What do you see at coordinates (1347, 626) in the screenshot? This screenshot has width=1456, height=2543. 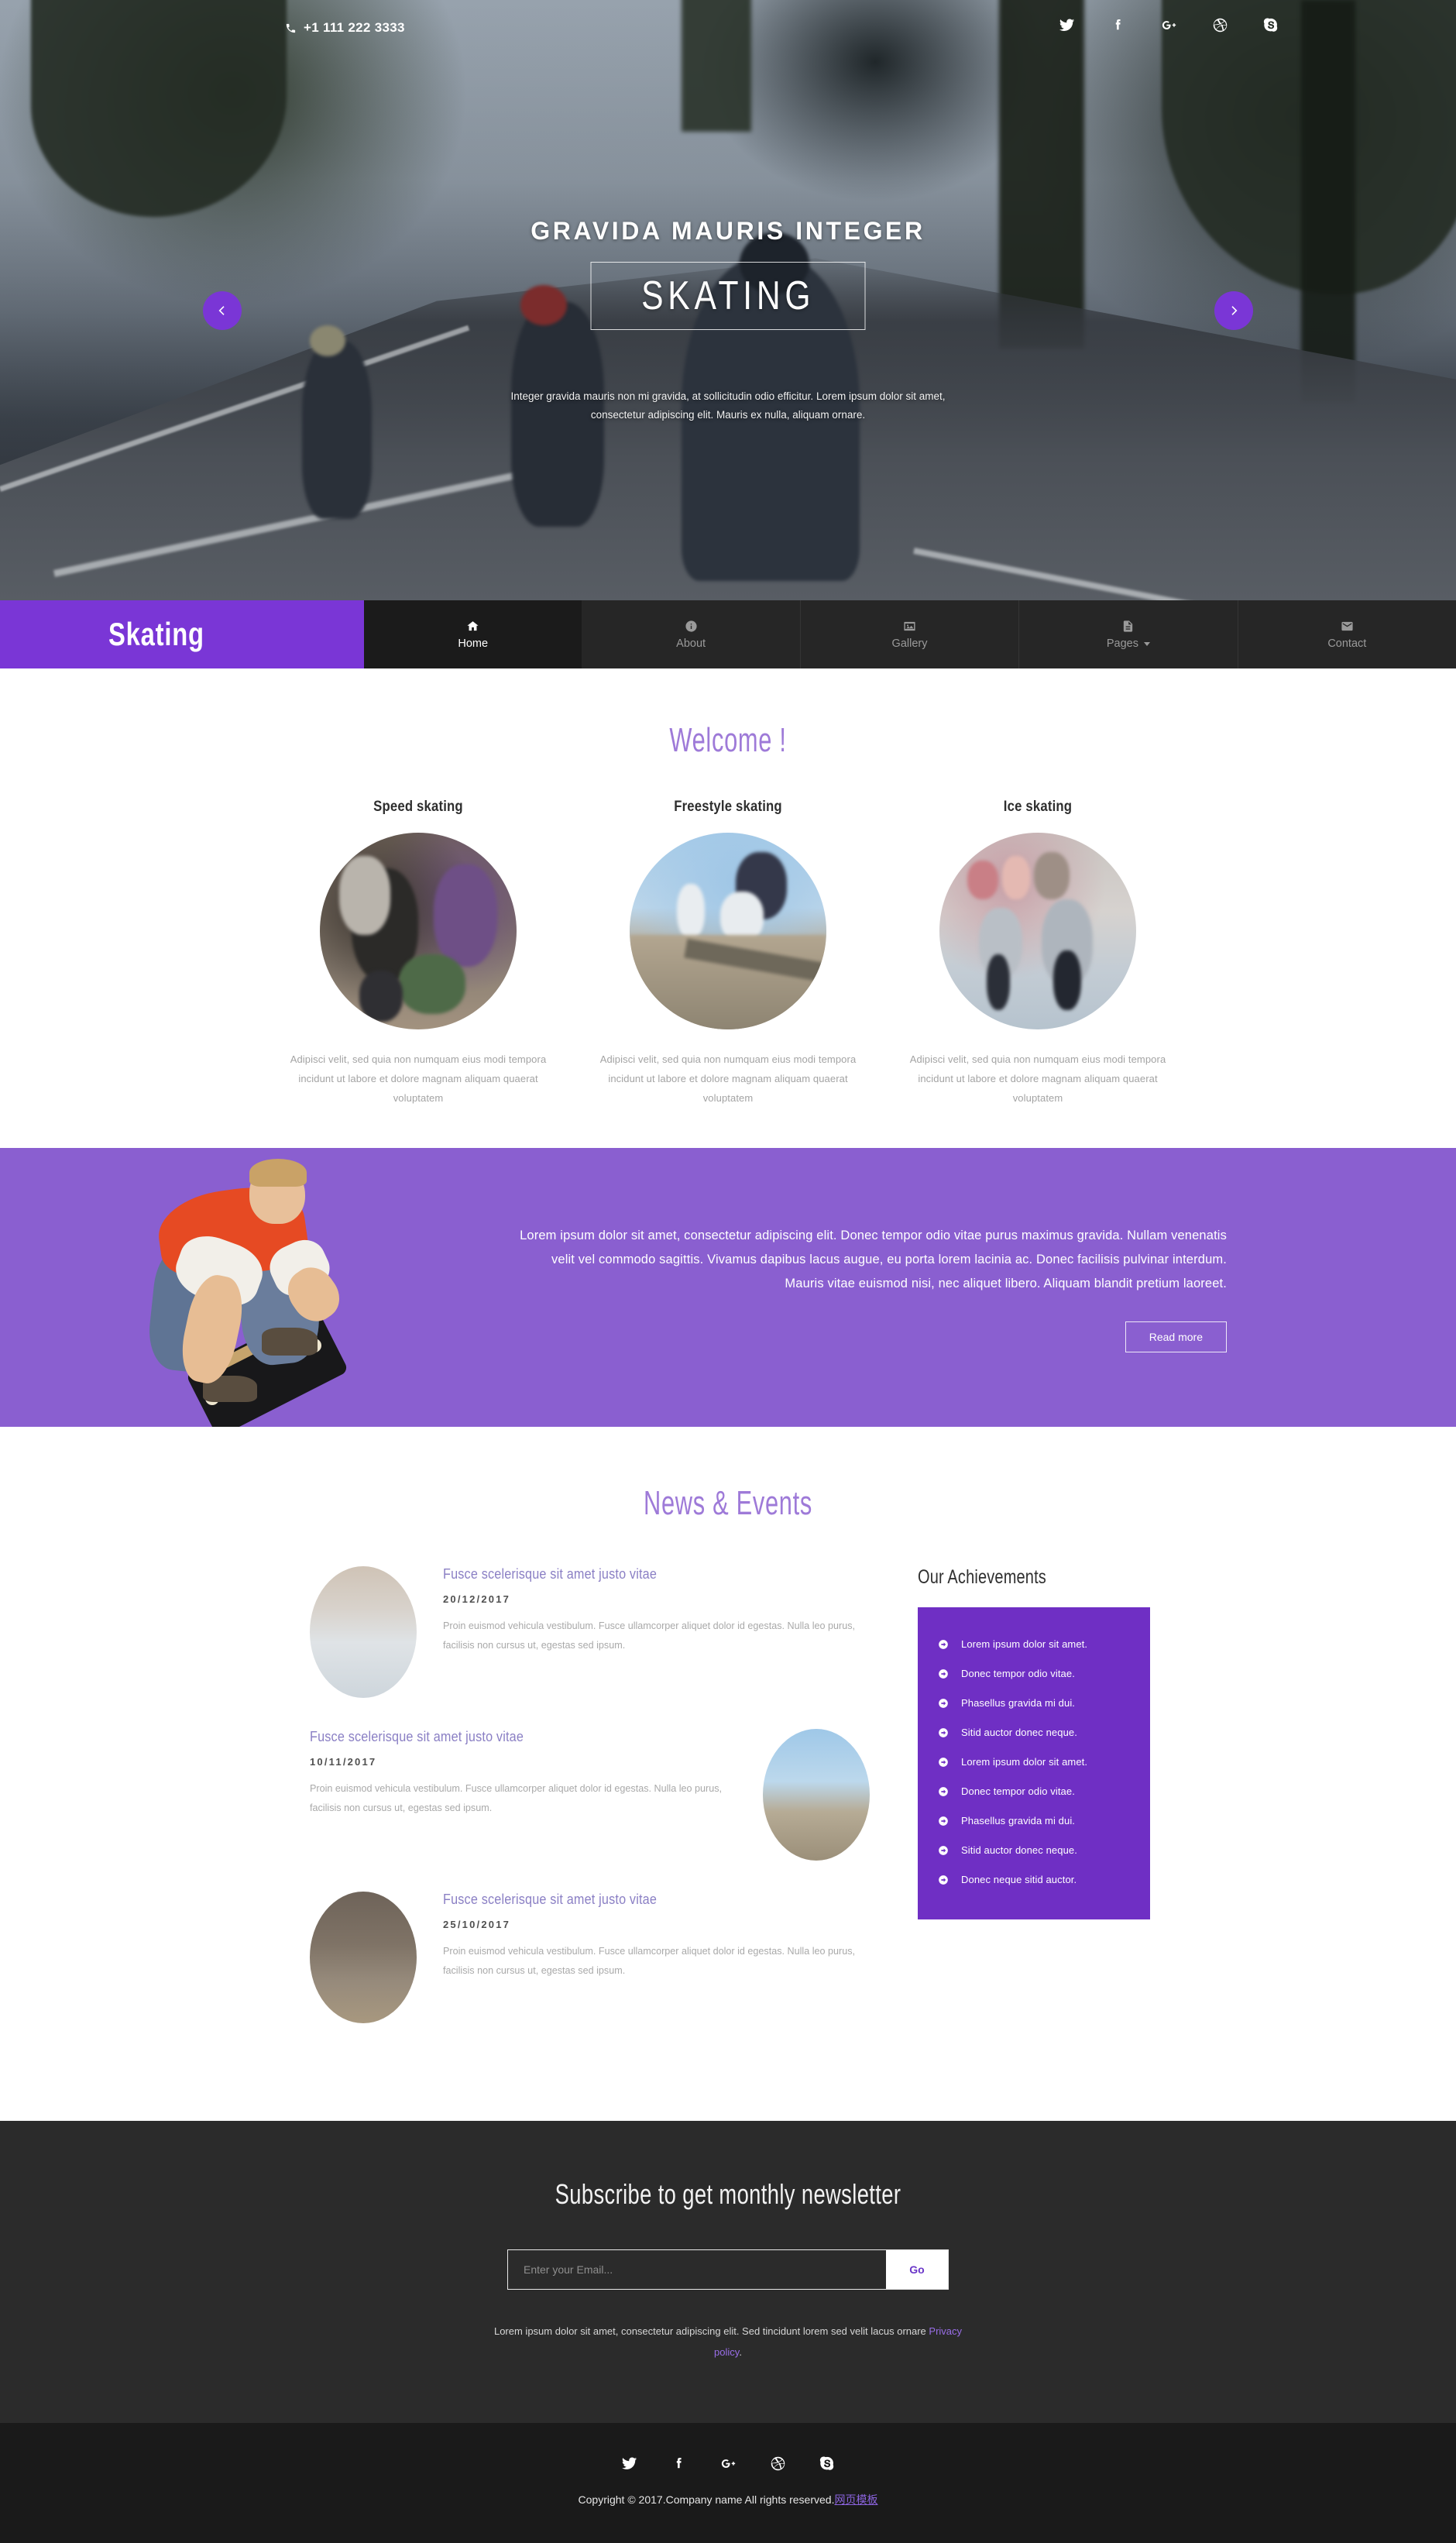 I see `envelope-icon` at bounding box center [1347, 626].